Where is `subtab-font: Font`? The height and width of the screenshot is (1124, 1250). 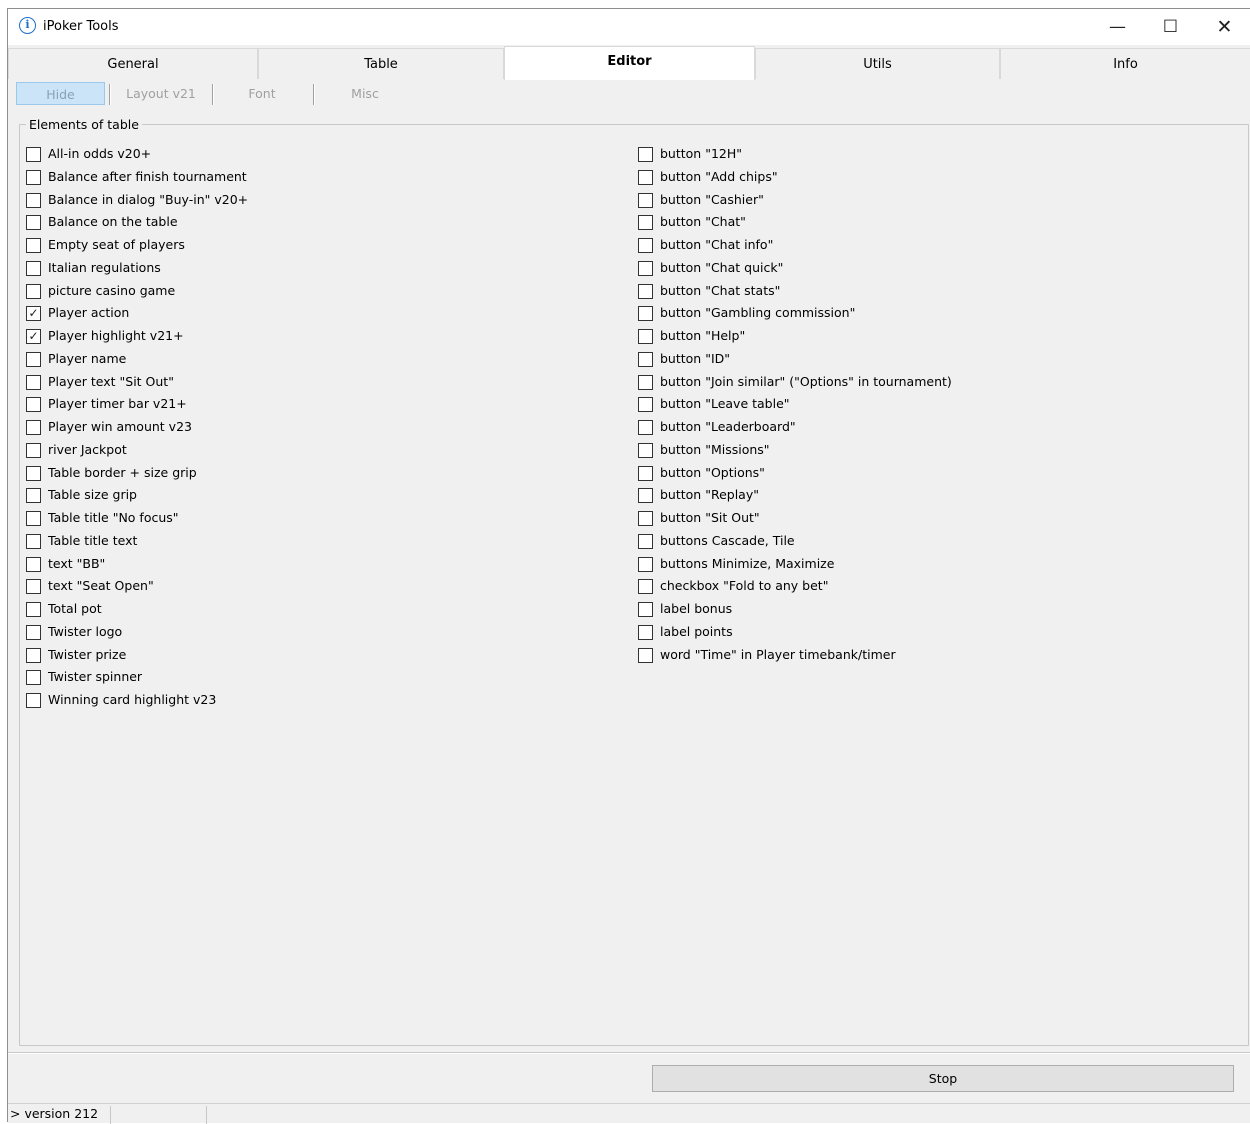 subtab-font: Font is located at coordinates (262, 93).